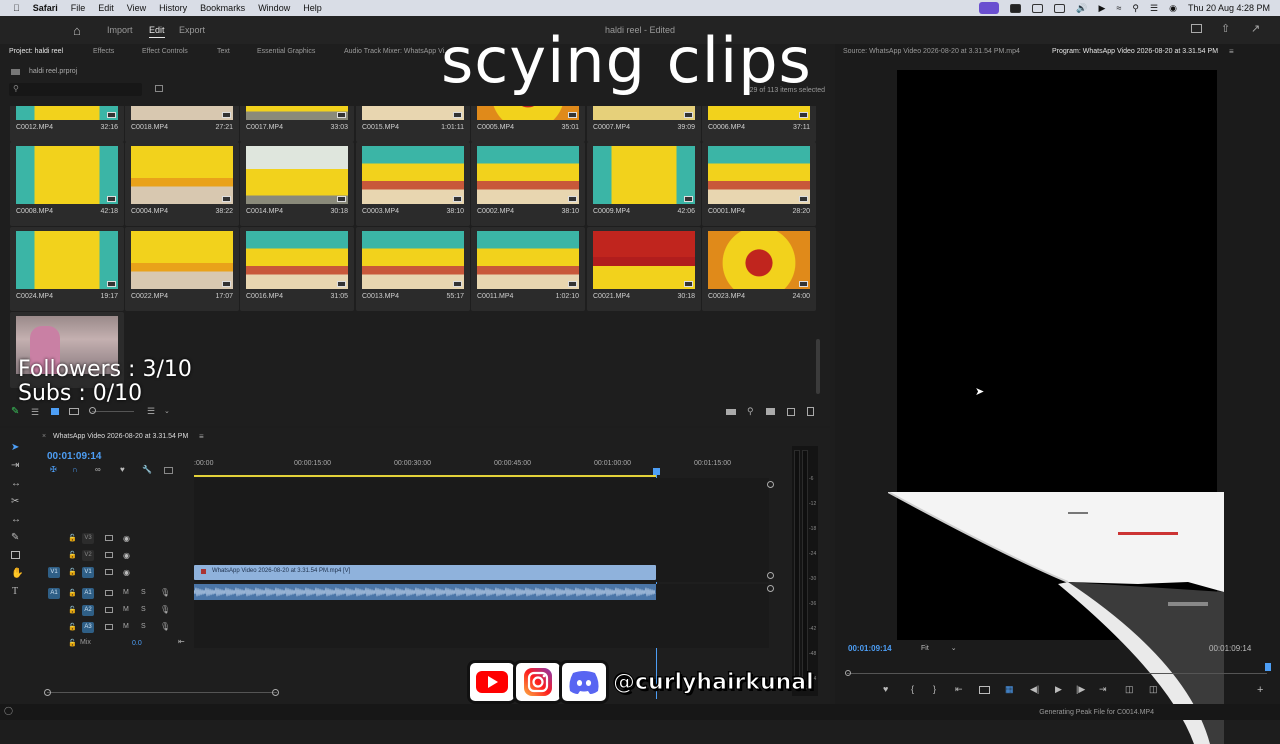  Describe the element at coordinates (312, 8) in the screenshot. I see `menu-help: Help` at that location.